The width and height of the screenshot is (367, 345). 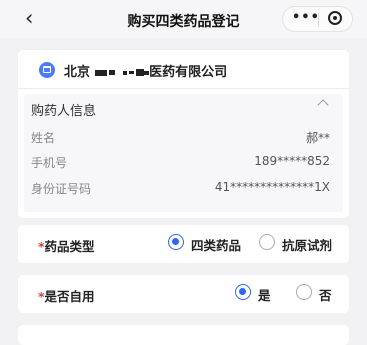 What do you see at coordinates (61, 189) in the screenshot?
I see `buyer-id-label: 身份证号码` at bounding box center [61, 189].